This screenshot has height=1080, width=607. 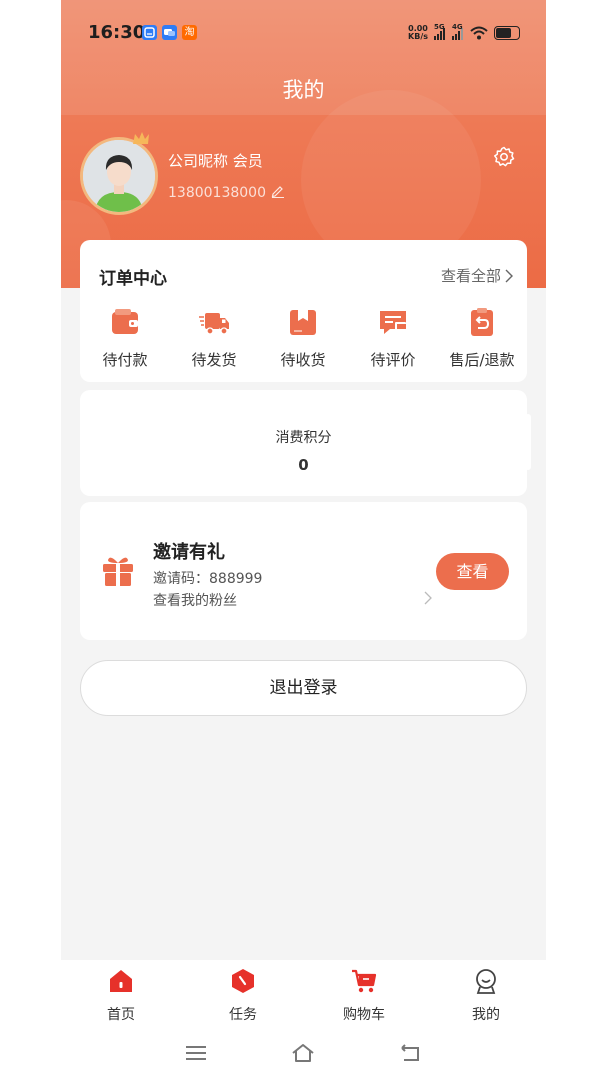 I want to click on tab-task: 任务, so click(x=243, y=996).